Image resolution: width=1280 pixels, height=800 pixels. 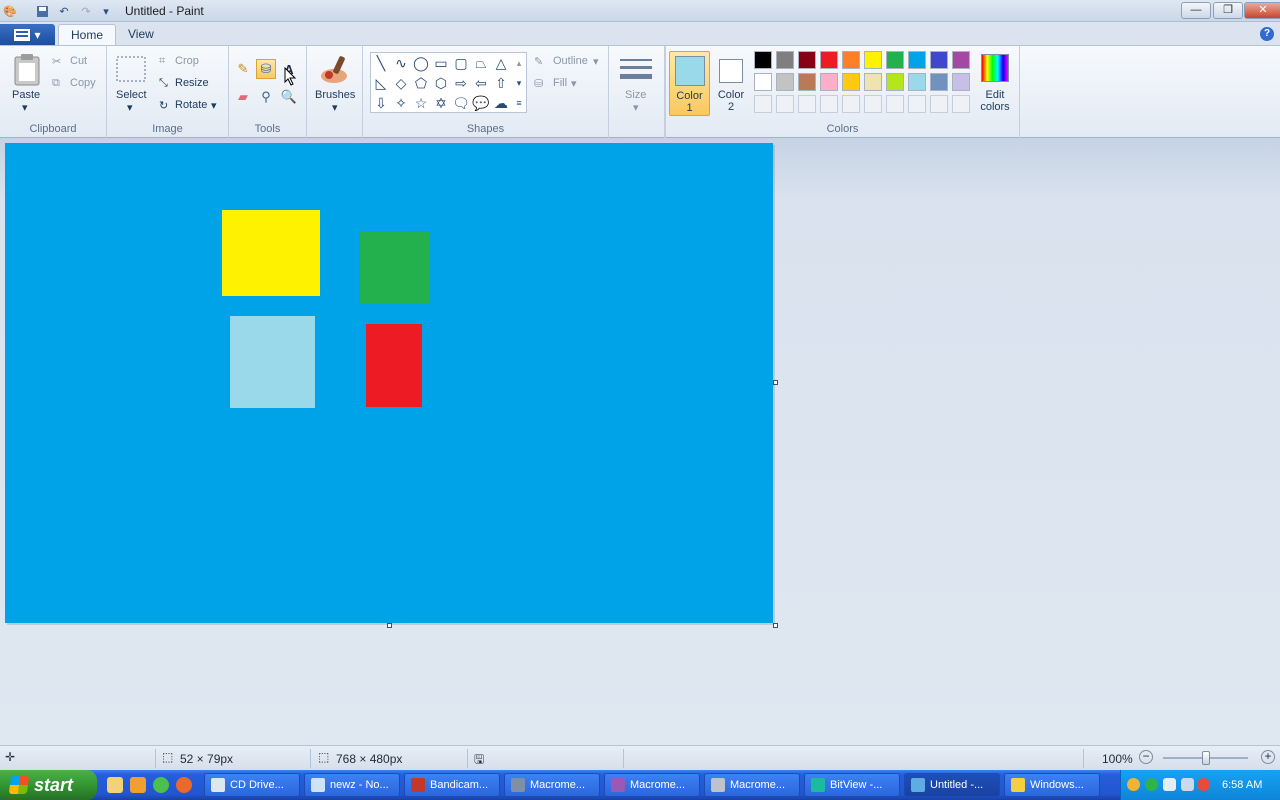 I want to click on paste-dropdown-icon: ▾, so click(x=25, y=107).